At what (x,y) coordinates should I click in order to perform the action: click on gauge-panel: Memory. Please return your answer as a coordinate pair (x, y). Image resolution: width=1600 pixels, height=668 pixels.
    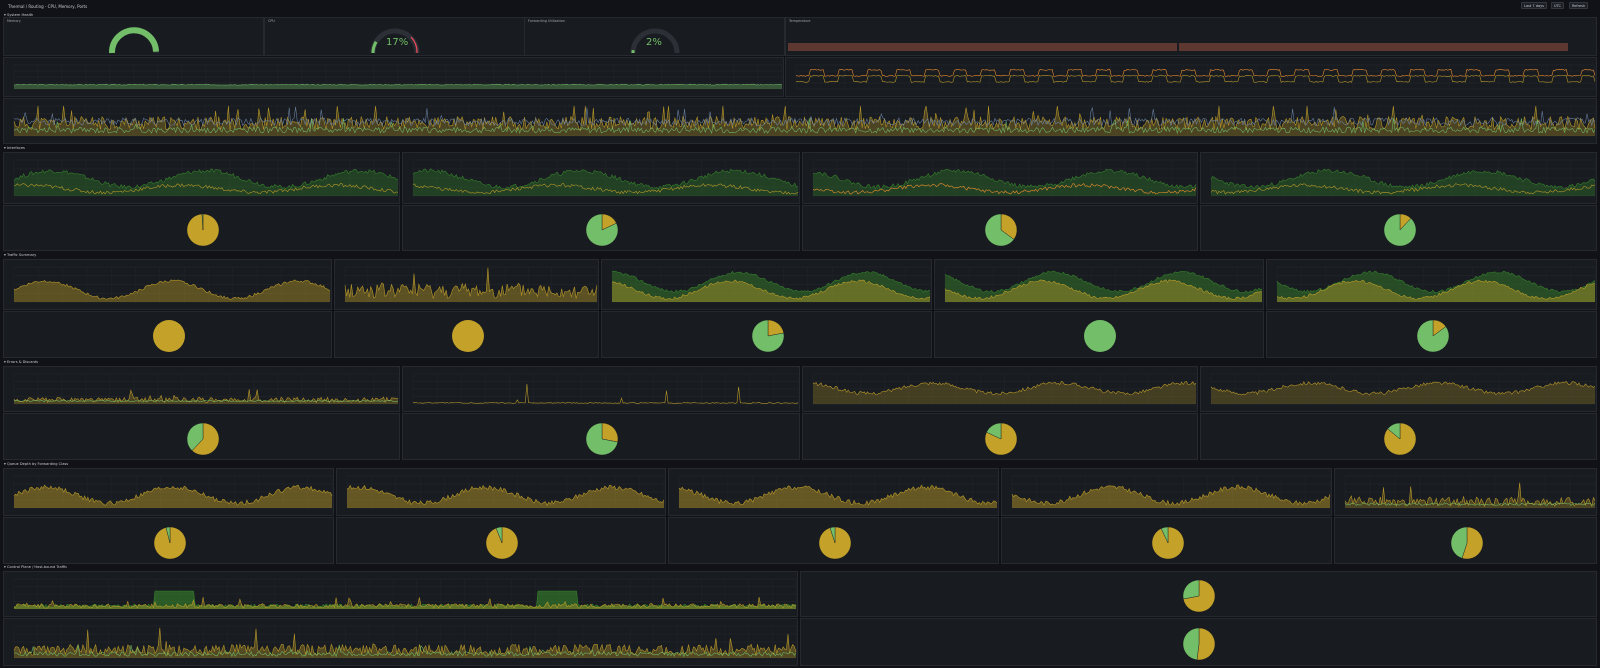
    Looking at the image, I should click on (133, 36).